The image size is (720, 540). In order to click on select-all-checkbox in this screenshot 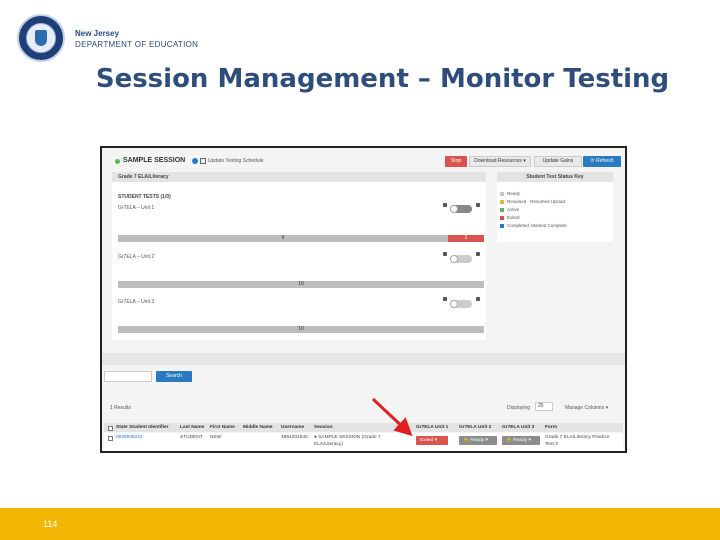, I will do `click(110, 428)`.